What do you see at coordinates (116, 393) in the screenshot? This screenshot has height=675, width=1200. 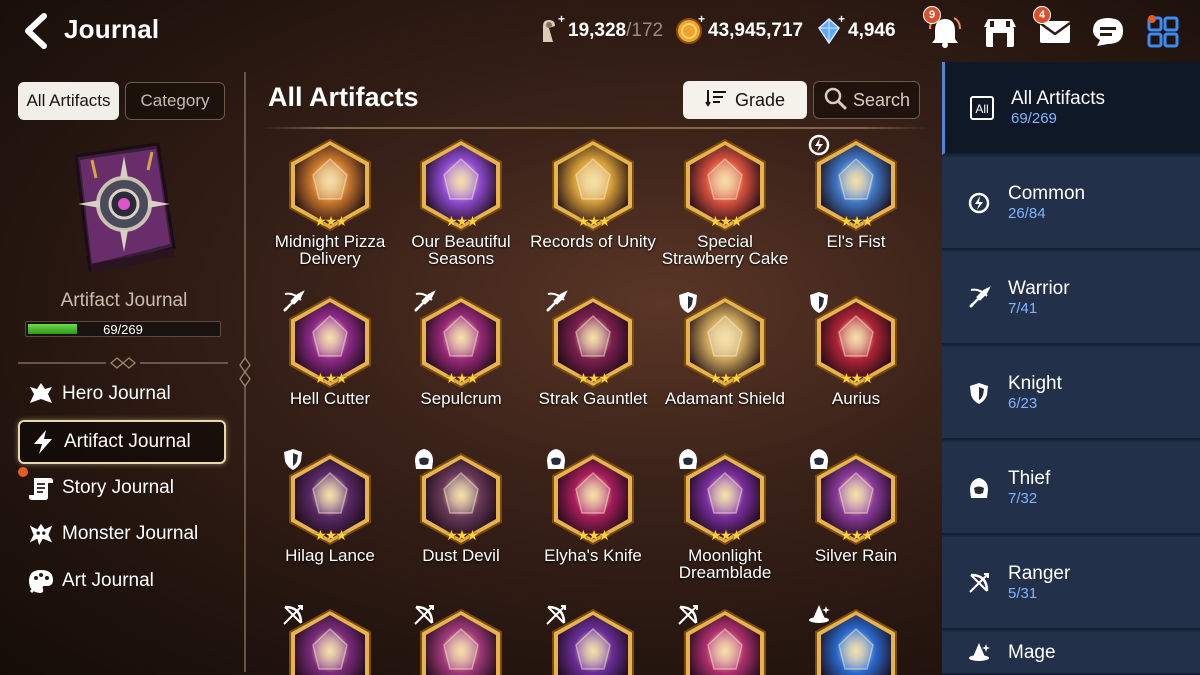 I see `nav-label: Hero Journal` at bounding box center [116, 393].